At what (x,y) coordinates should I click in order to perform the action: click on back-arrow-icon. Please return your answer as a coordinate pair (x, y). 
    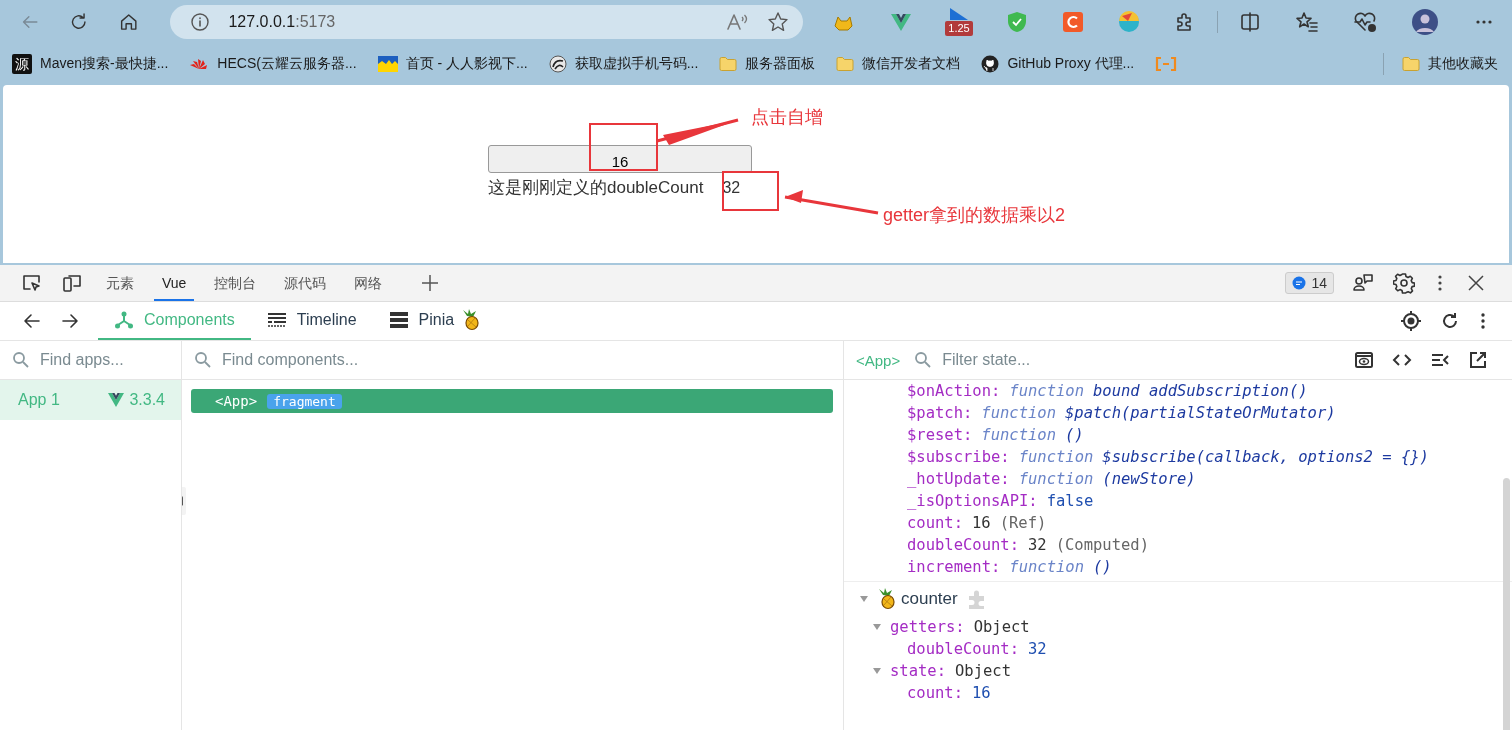
    Looking at the image, I should click on (32, 321).